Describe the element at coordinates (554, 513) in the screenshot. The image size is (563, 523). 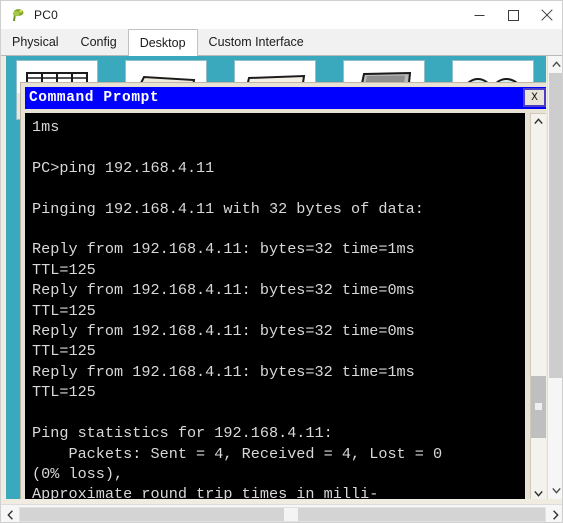
I see `chevron-right-icon` at that location.